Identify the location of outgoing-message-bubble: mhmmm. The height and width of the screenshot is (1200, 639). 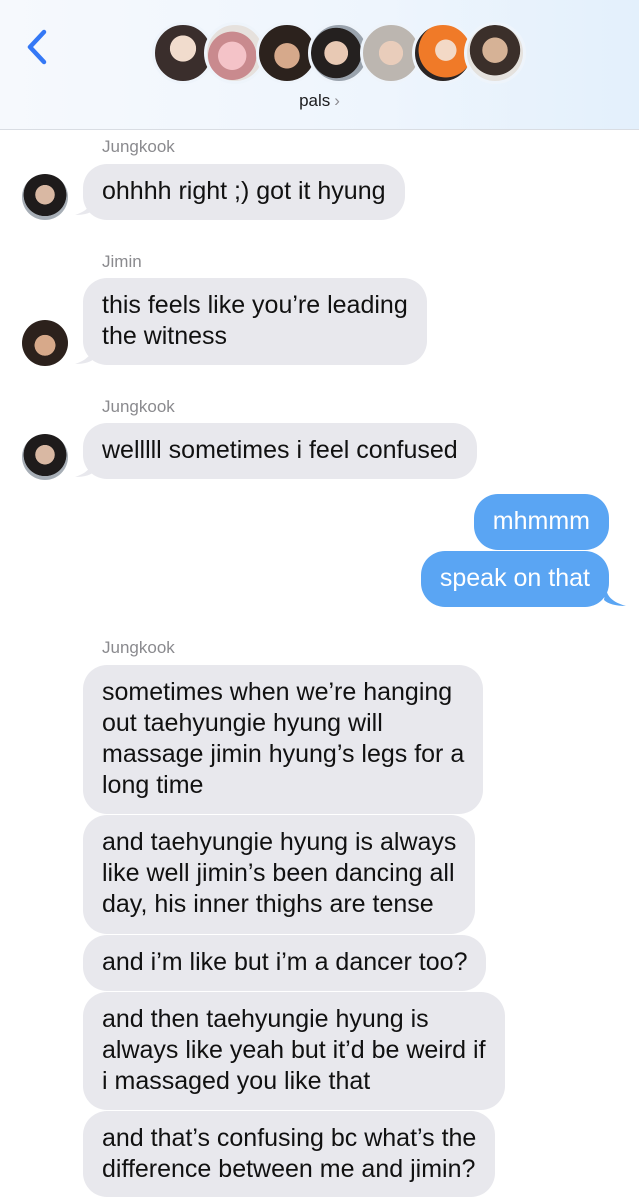
(541, 522).